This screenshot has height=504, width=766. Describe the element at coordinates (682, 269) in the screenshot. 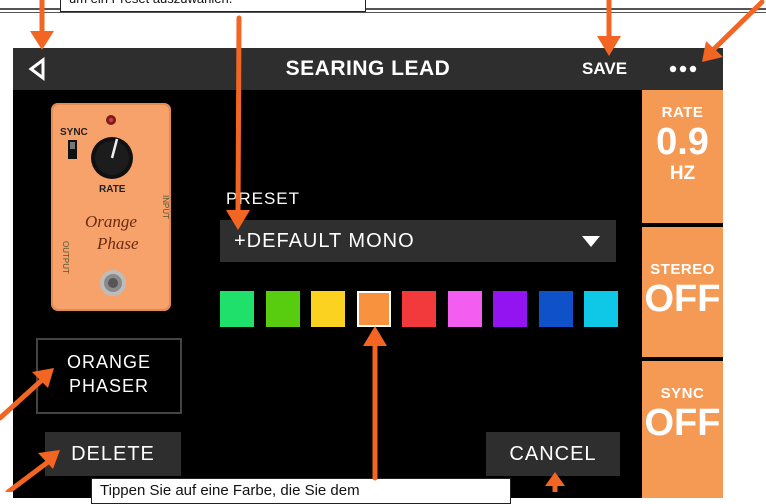

I see `param-label: STEREO` at that location.